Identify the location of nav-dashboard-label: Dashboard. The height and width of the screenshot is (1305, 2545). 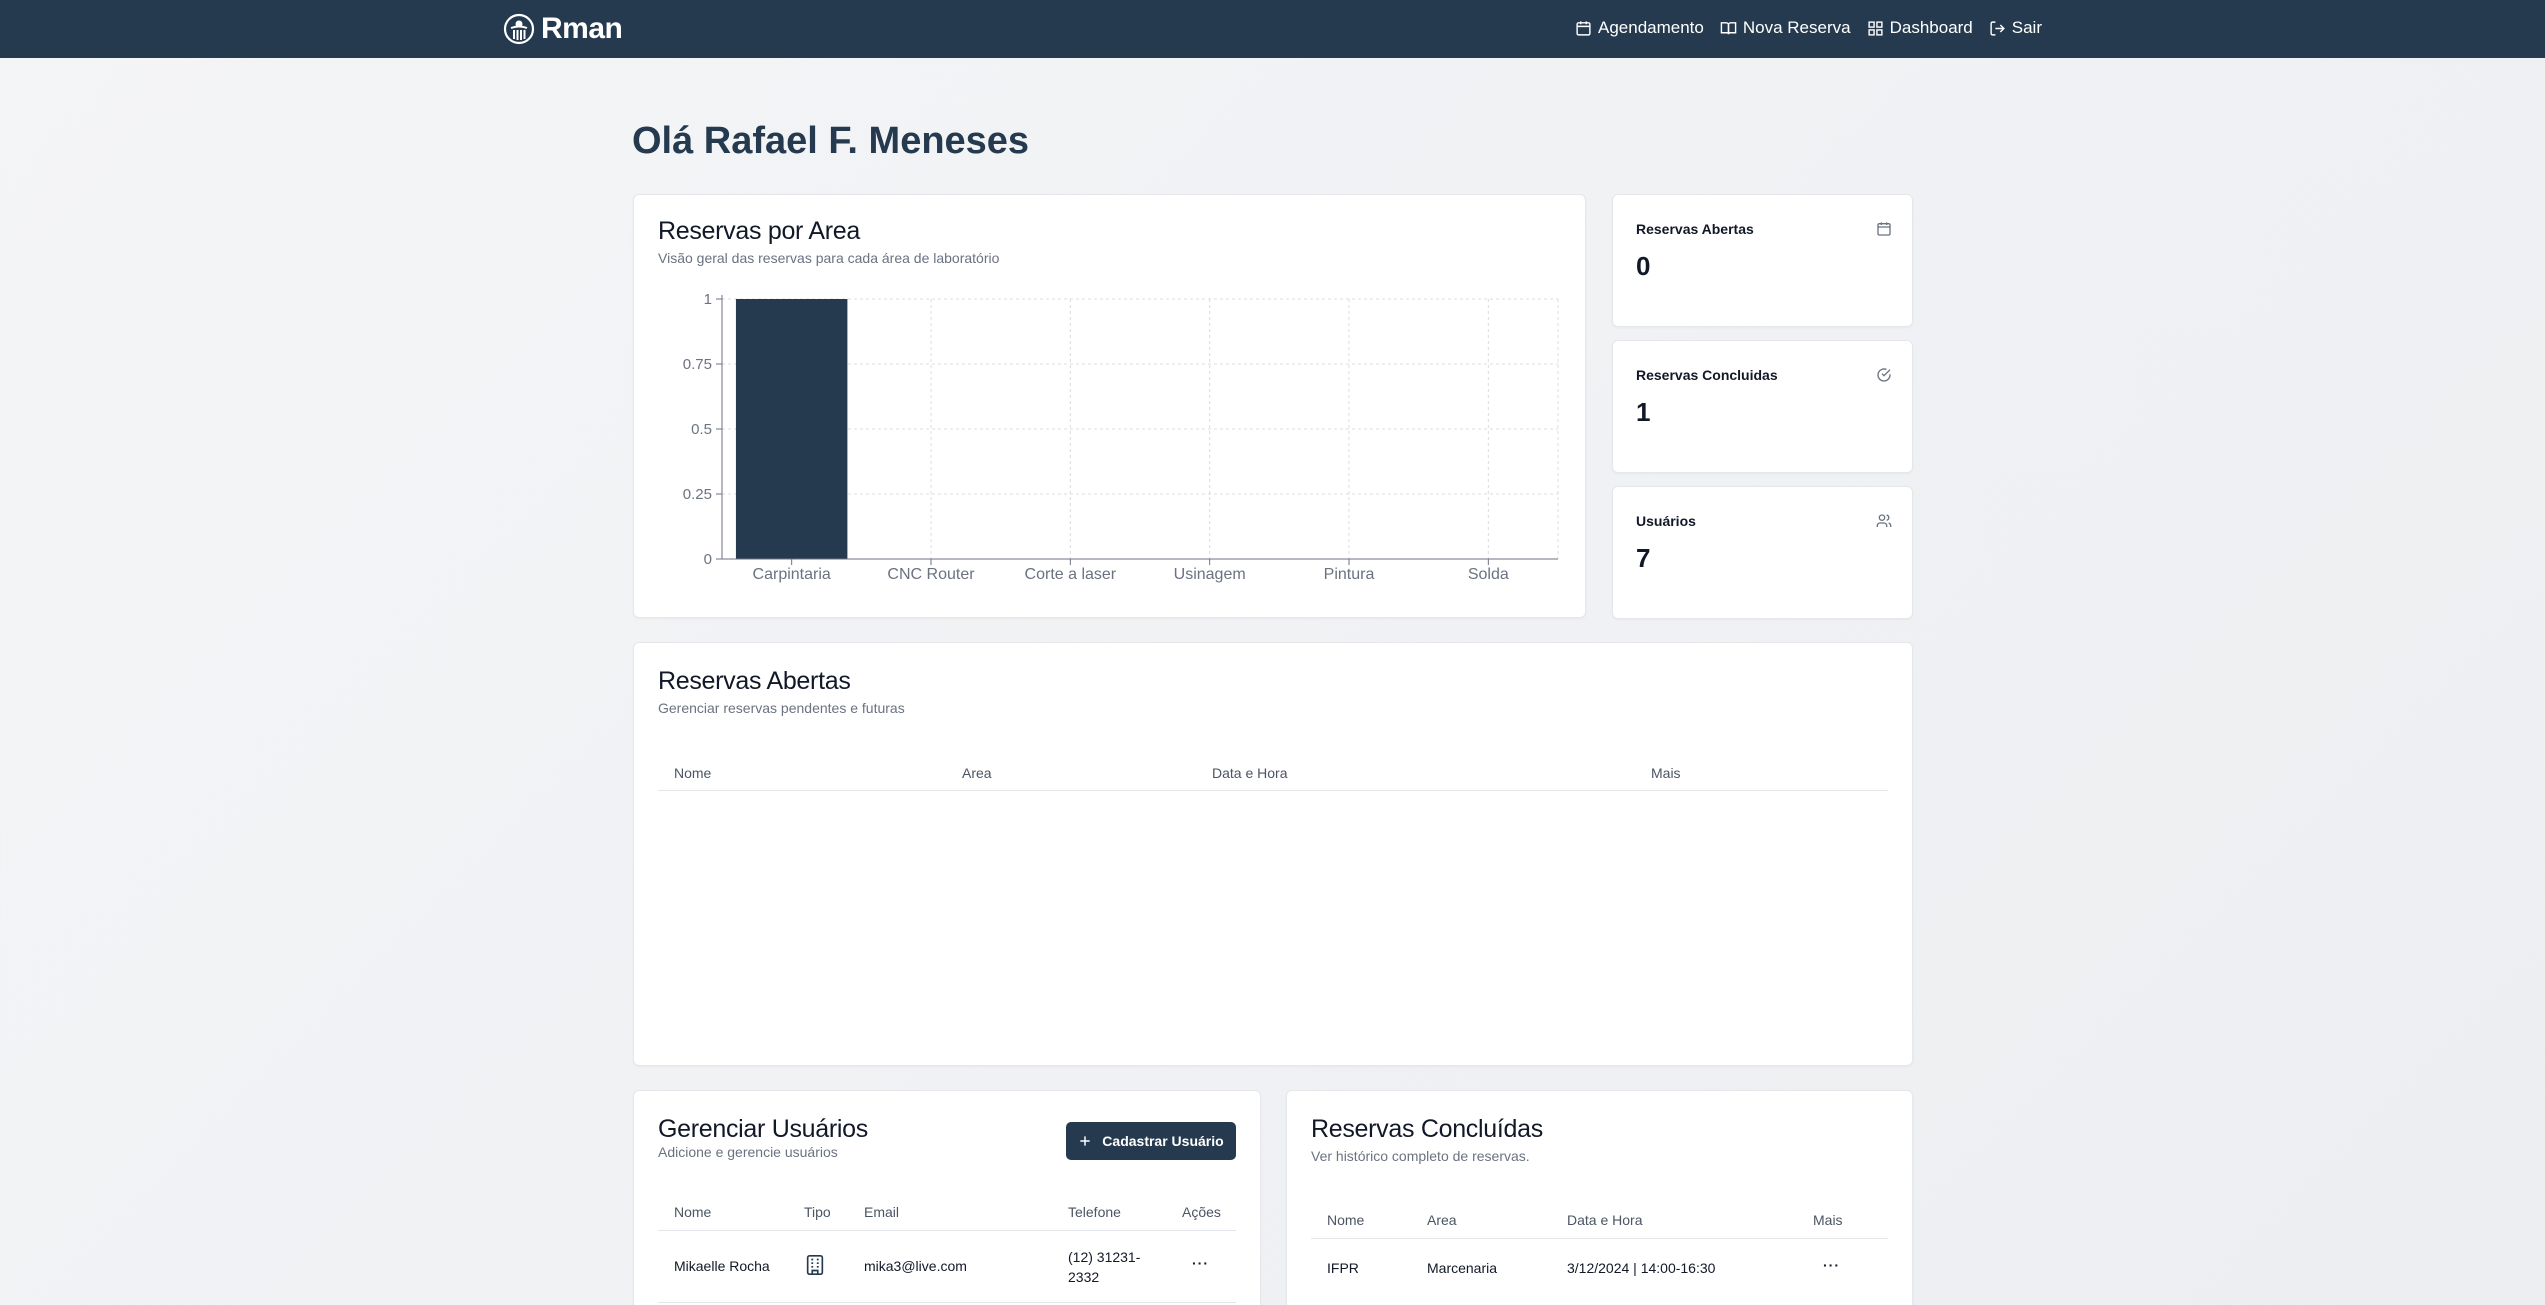
(1931, 27).